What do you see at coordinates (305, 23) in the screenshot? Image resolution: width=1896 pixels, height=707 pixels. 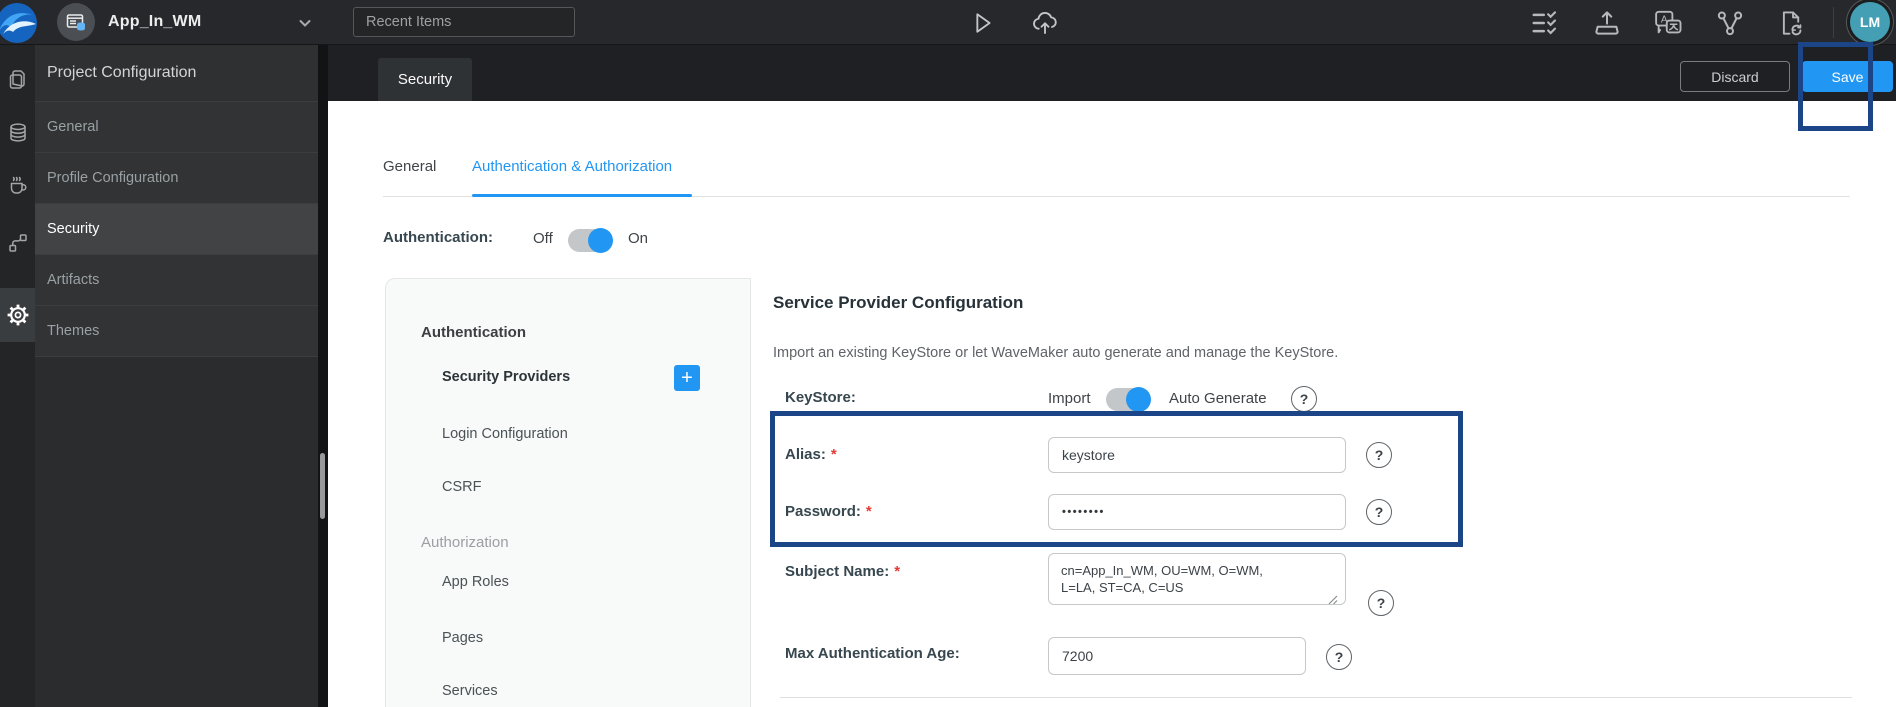 I see `chevron-down-icon` at bounding box center [305, 23].